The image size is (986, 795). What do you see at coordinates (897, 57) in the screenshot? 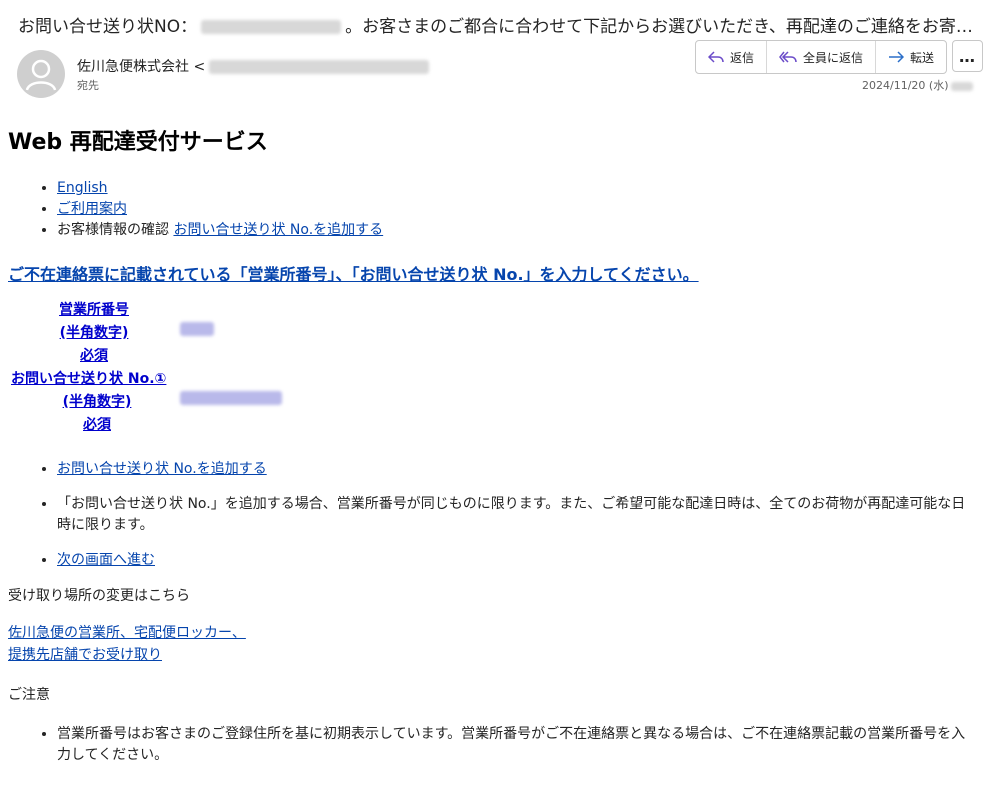
I see `forward-icon` at bounding box center [897, 57].